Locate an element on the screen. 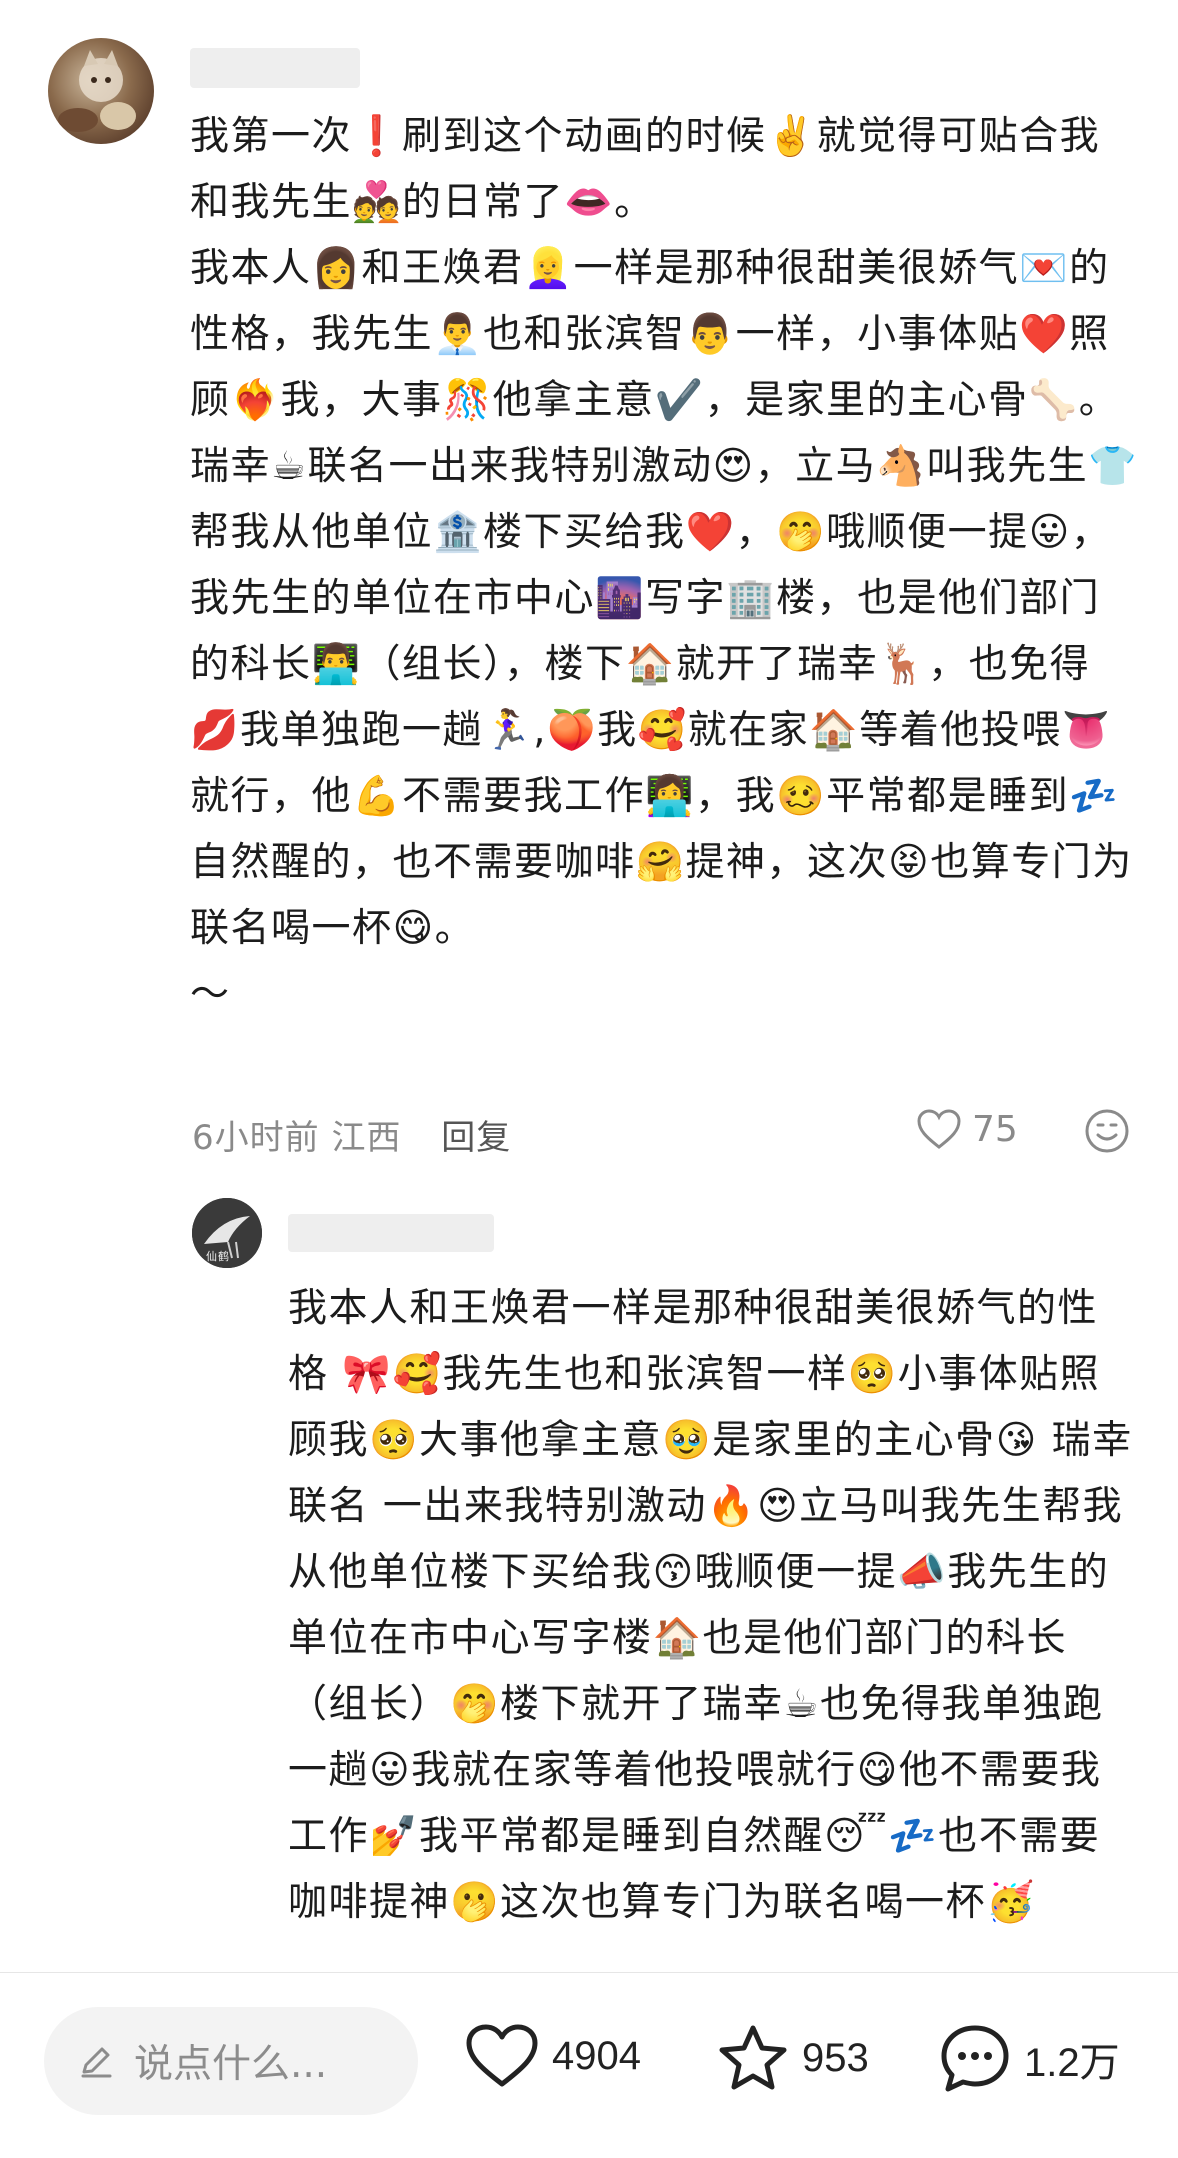  comment-button: 1.2万 is located at coordinates (1029, 2059).